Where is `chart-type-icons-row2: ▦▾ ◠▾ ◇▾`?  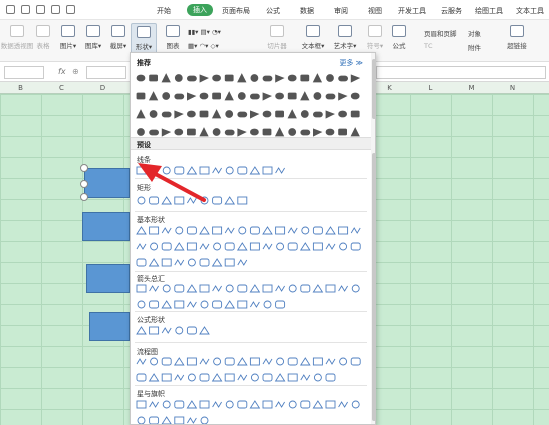
chart-type-icons-row2: ▦▾ ◠▾ ◇▾ is located at coordinates (203, 46).